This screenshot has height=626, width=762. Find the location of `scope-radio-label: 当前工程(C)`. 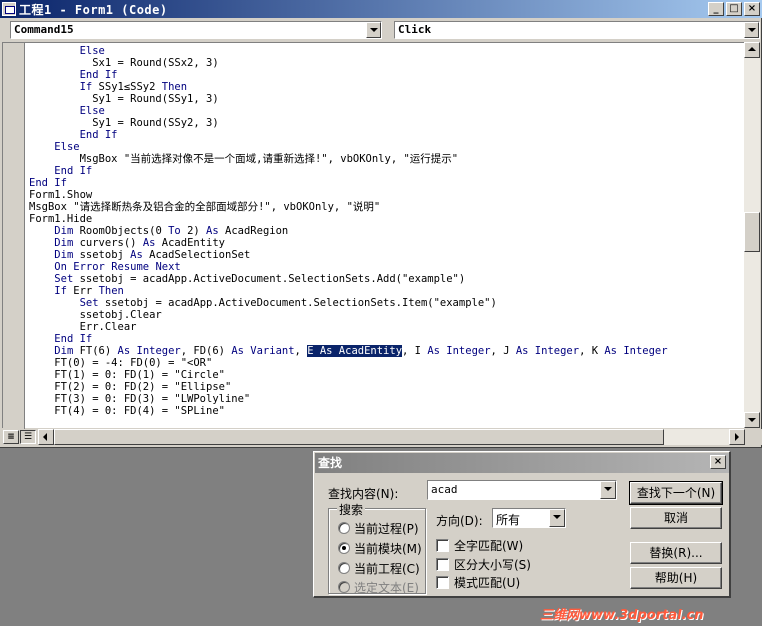

scope-radio-label: 当前工程(C) is located at coordinates (387, 569).